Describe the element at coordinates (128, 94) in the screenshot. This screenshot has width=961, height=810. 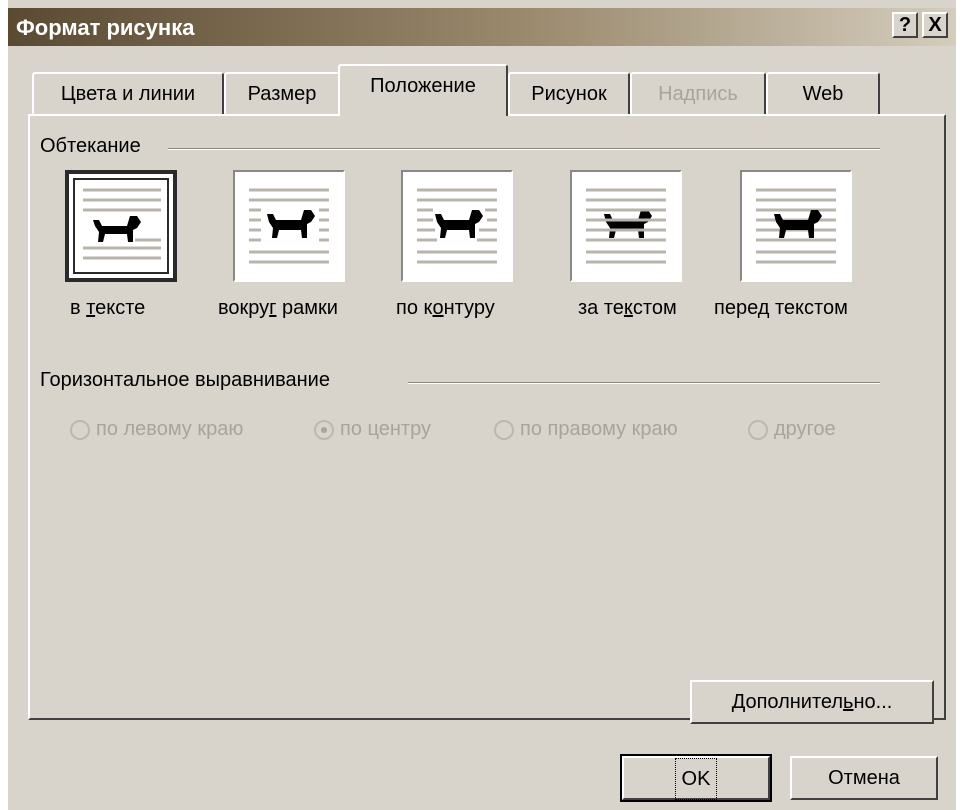
I see `tab-colors-and-lines: Цвета и линии` at that location.